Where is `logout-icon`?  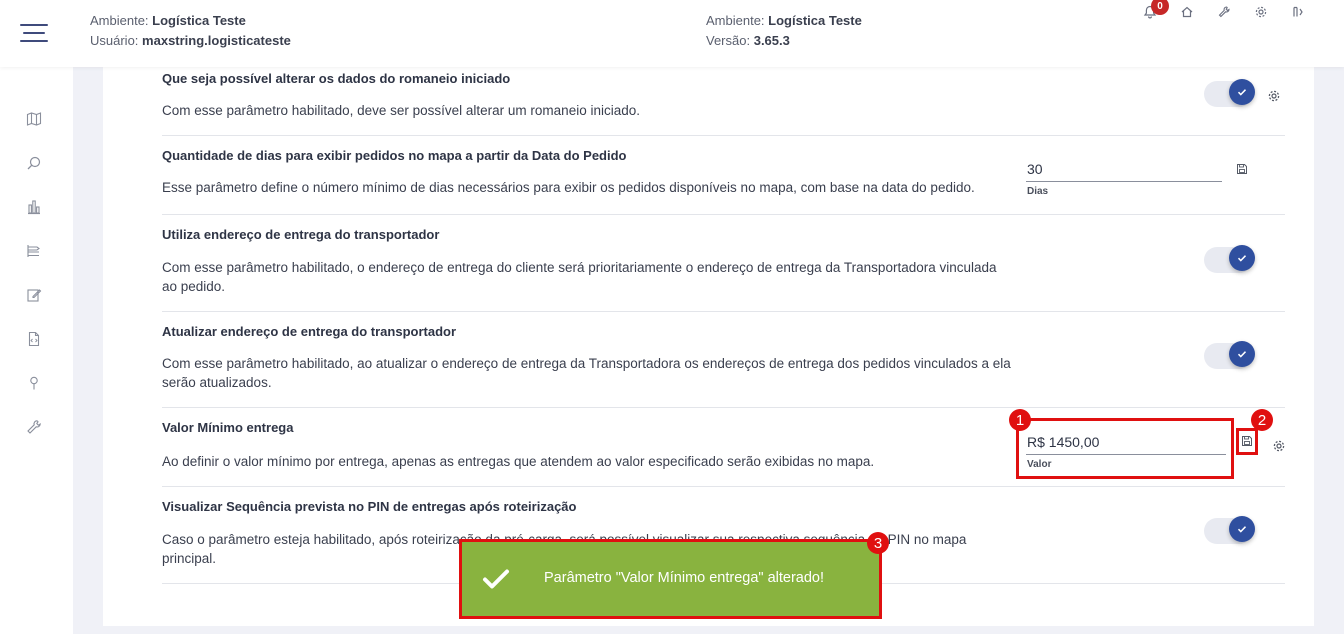 logout-icon is located at coordinates (1297, 11).